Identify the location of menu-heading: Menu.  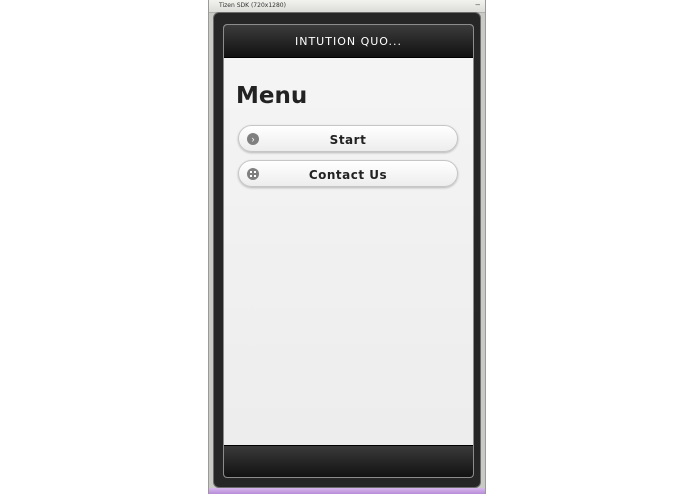
(272, 96).